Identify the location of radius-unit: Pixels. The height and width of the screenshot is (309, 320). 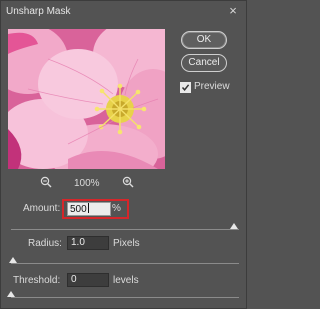
(126, 243).